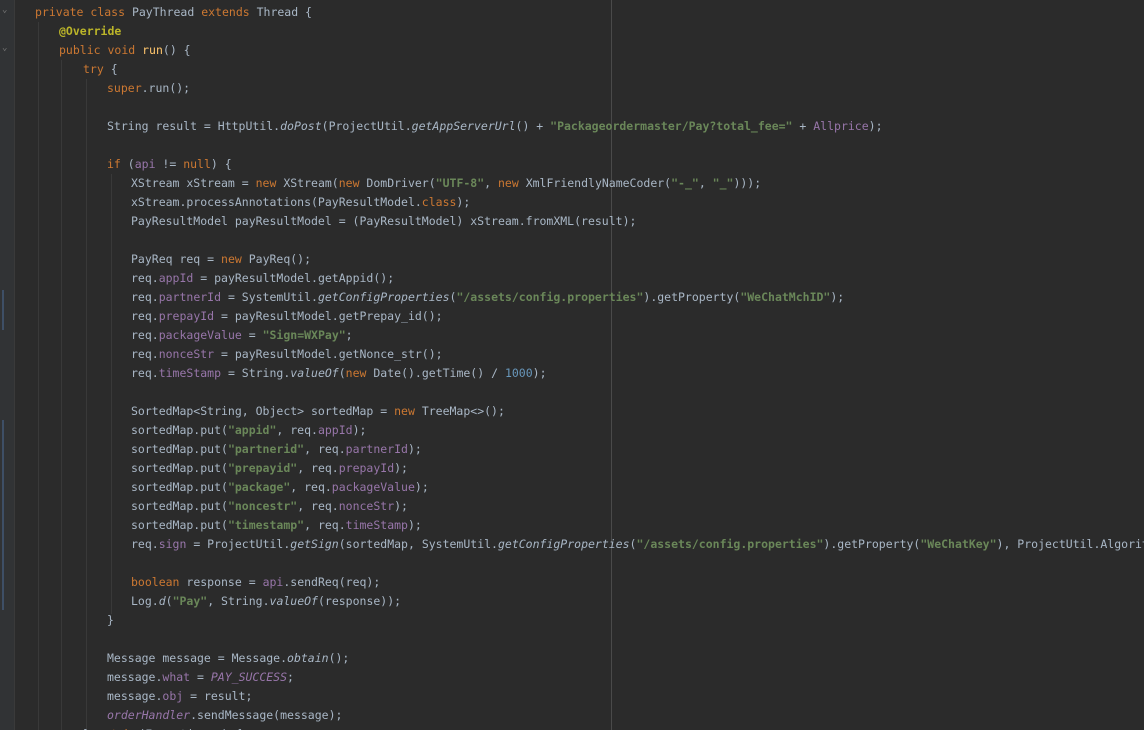  I want to click on code-line-1: private class PayThread extends Thread {, so click(173, 12).